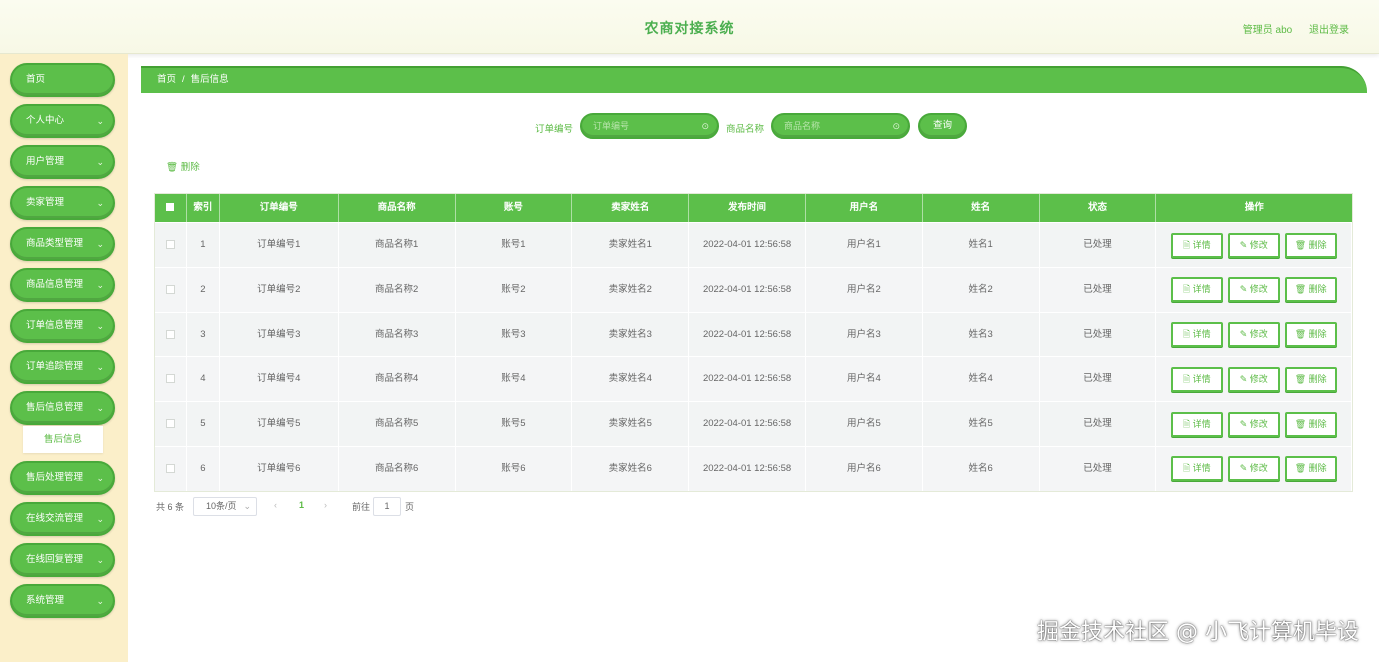 The image size is (1379, 662). I want to click on table-cell: 商品名称2, so click(397, 289).